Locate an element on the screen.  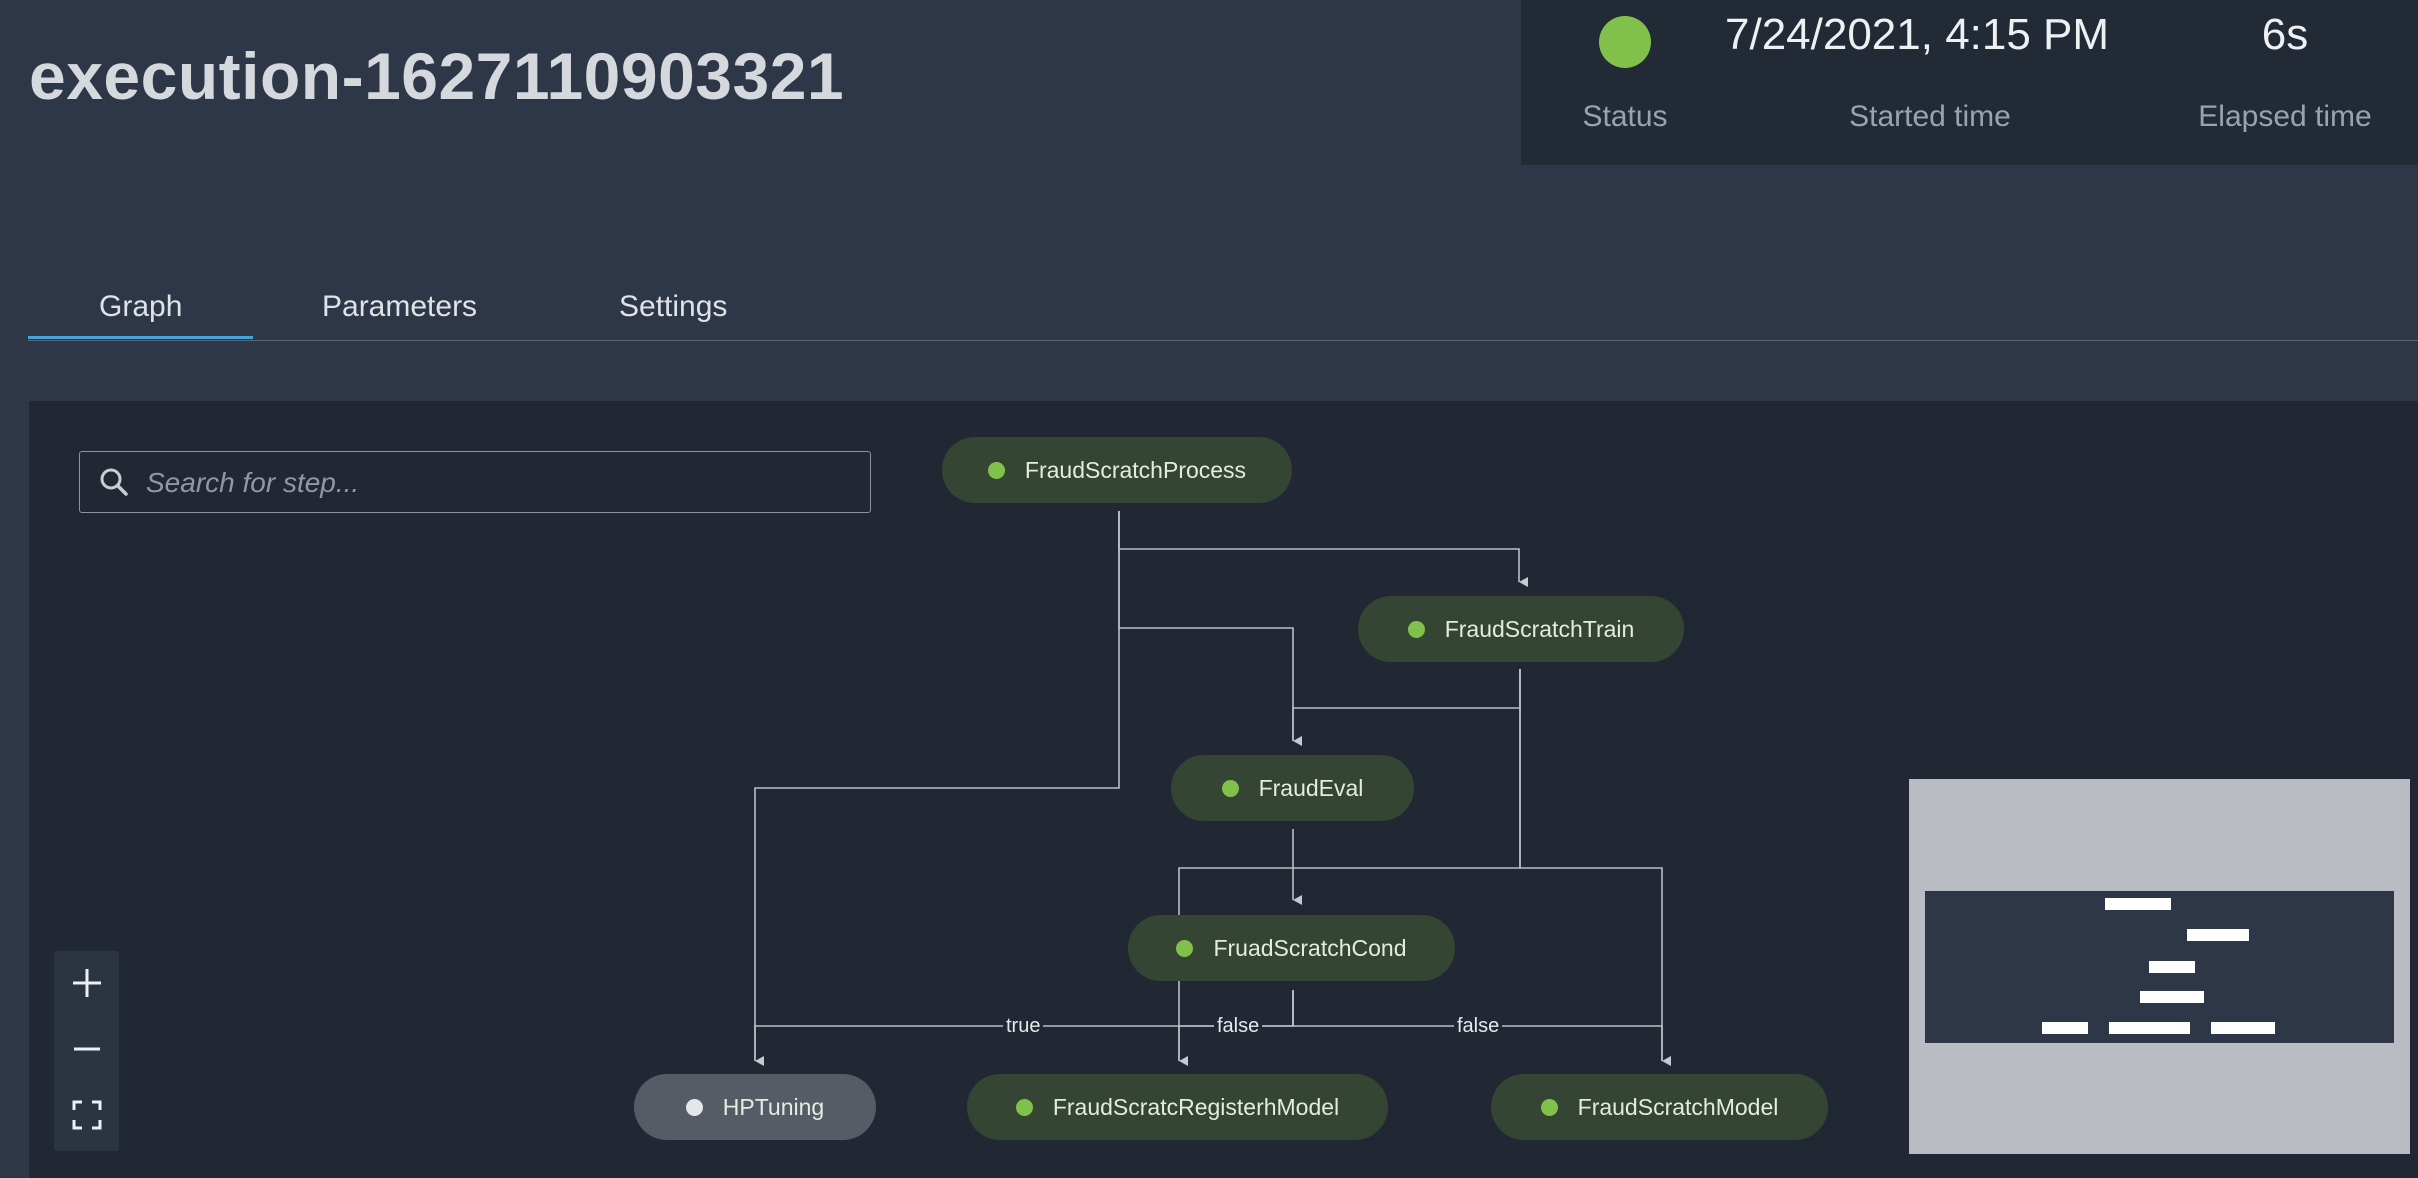
step-node-fraud-scratch-model: FraudScratchModel is located at coordinates (1659, 1107).